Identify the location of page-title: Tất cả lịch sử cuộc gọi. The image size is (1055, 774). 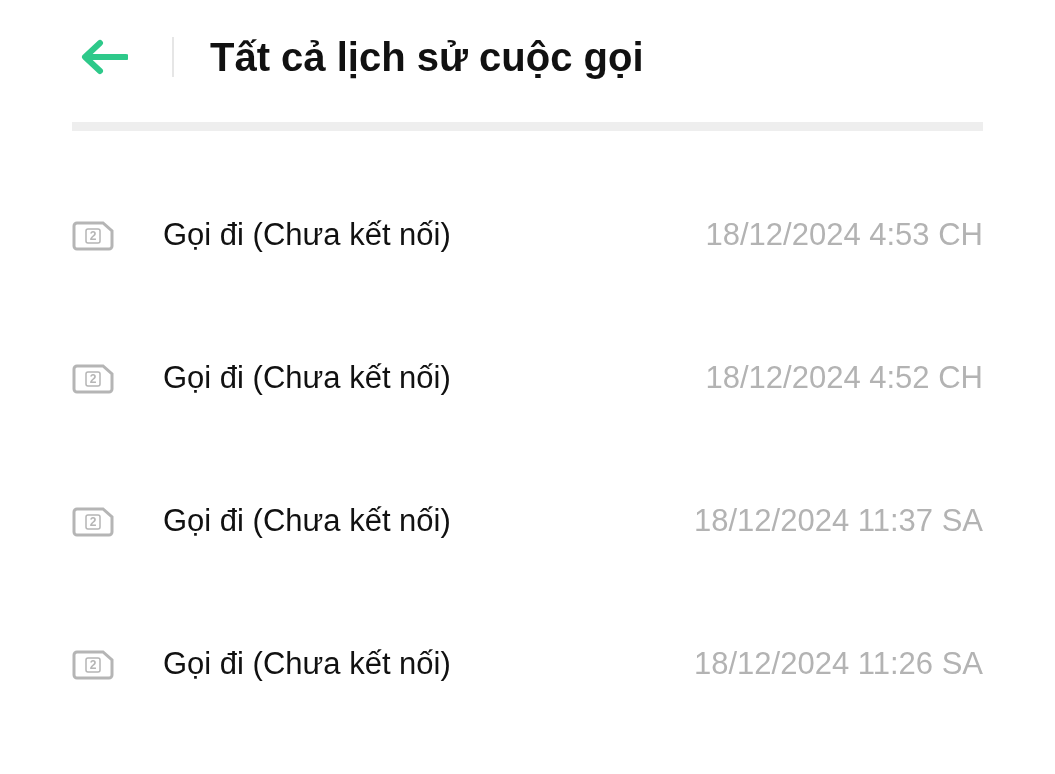
(427, 57).